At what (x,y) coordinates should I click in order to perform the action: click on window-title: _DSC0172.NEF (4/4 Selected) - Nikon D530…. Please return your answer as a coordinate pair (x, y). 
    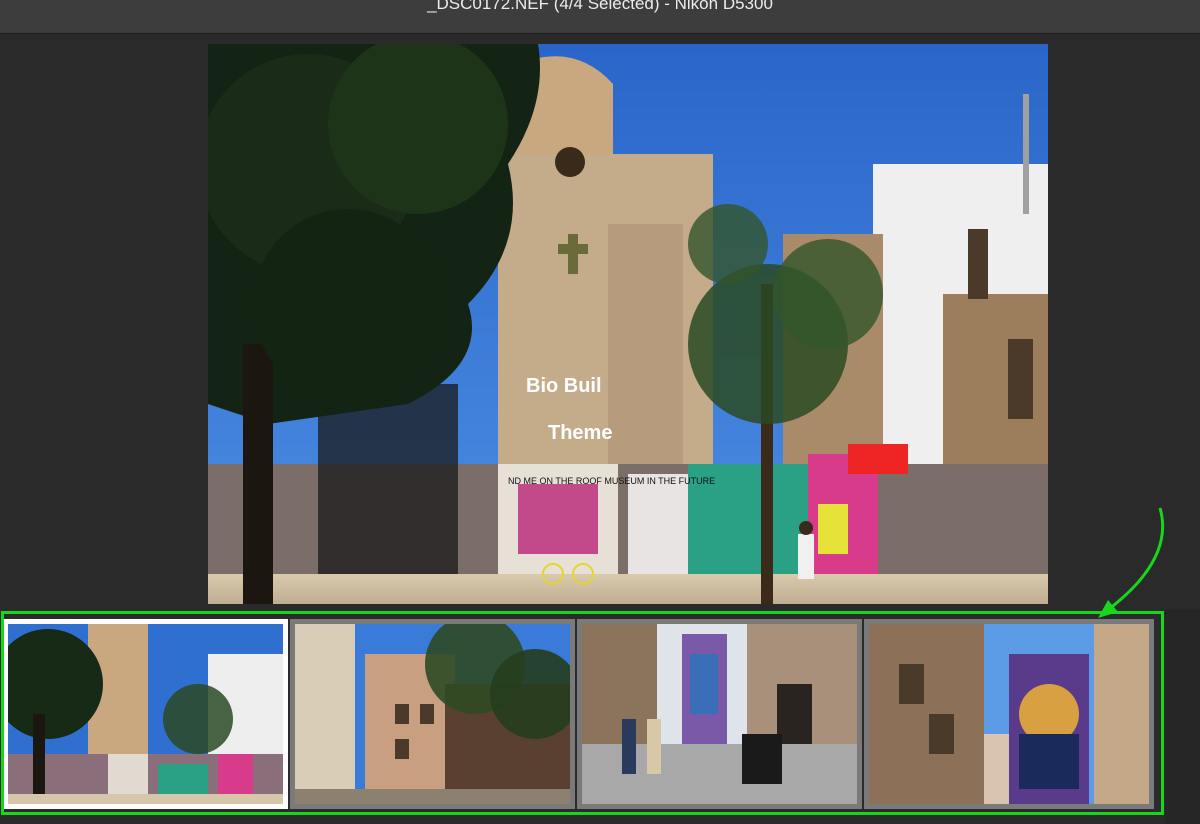
    Looking at the image, I should click on (600, 6).